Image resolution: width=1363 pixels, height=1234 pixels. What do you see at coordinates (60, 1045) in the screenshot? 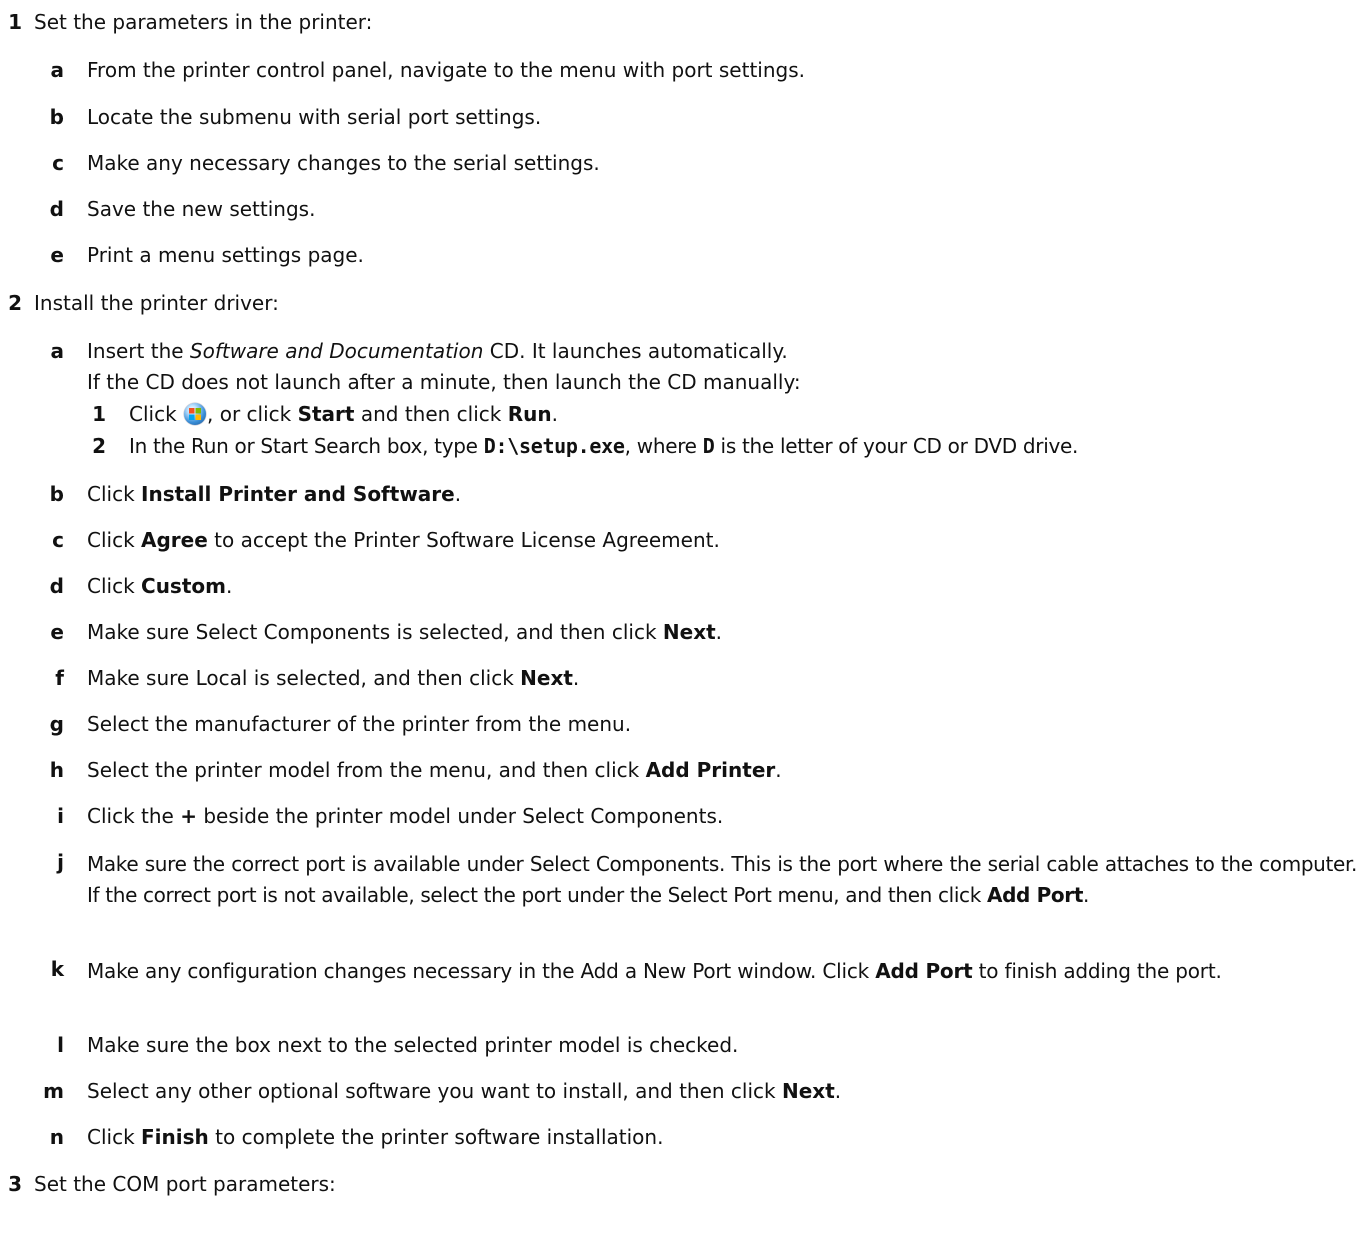
I see `substep-letter: l` at bounding box center [60, 1045].